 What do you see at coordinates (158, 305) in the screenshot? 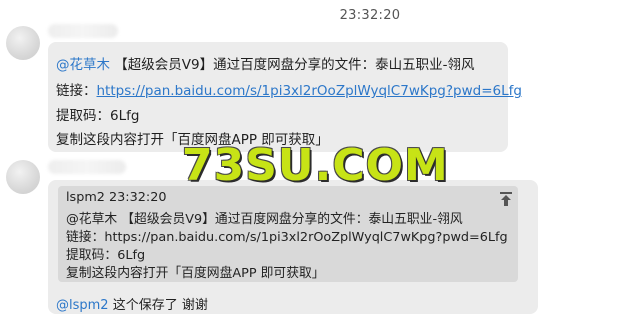
I see `reply-text: 这个保存了 谢谢` at bounding box center [158, 305].